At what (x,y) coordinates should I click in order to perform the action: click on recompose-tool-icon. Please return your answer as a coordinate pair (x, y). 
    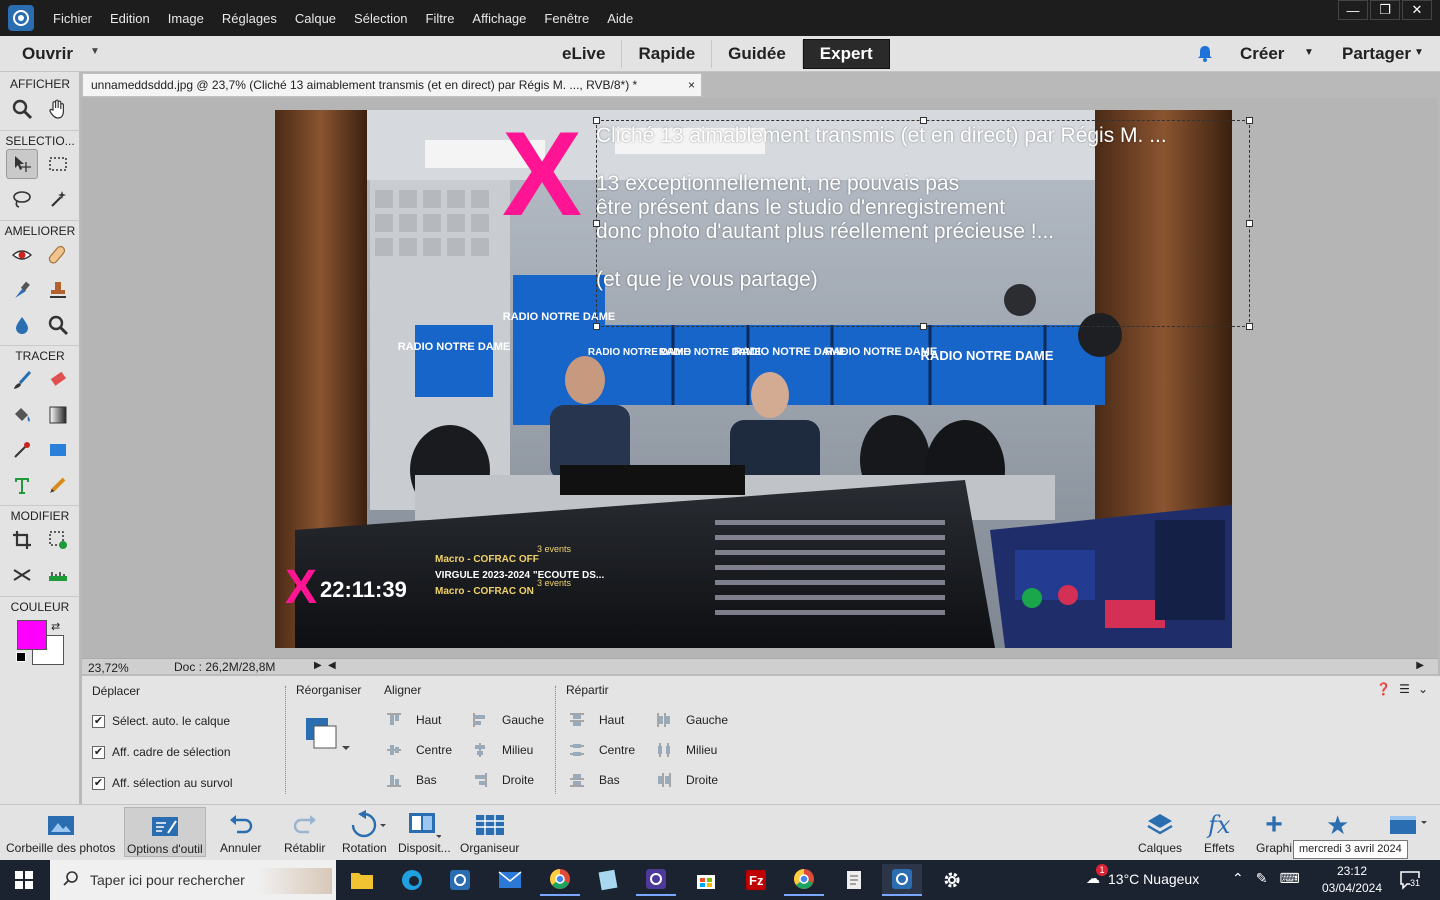
    Looking at the image, I should click on (58, 540).